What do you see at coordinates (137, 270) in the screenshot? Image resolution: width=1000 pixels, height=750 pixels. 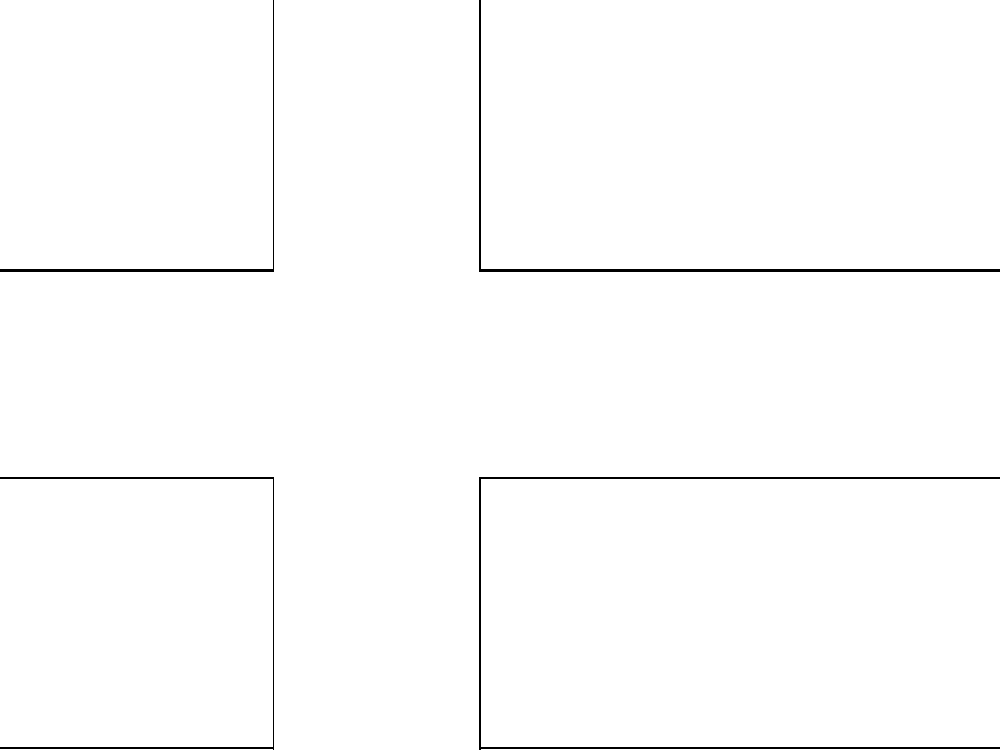 I see `upper-left-bottom-edge` at bounding box center [137, 270].